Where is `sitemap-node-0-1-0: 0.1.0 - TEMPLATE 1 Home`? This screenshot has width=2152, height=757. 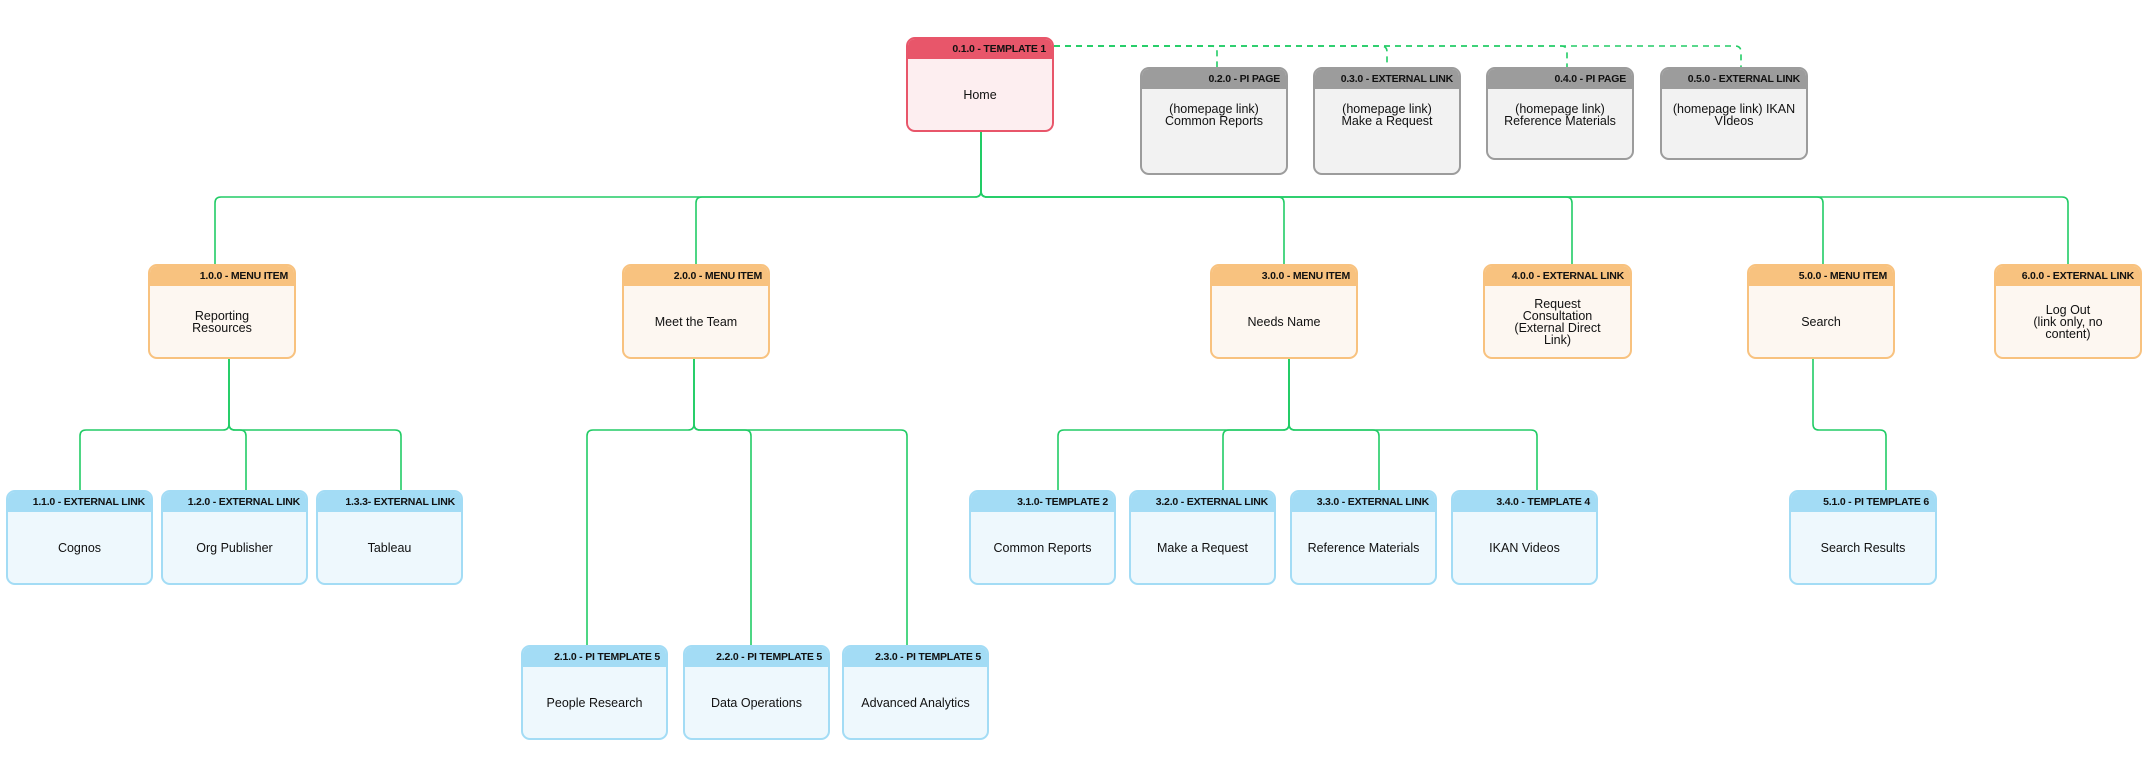
sitemap-node-0-1-0: 0.1.0 - TEMPLATE 1 Home is located at coordinates (980, 84).